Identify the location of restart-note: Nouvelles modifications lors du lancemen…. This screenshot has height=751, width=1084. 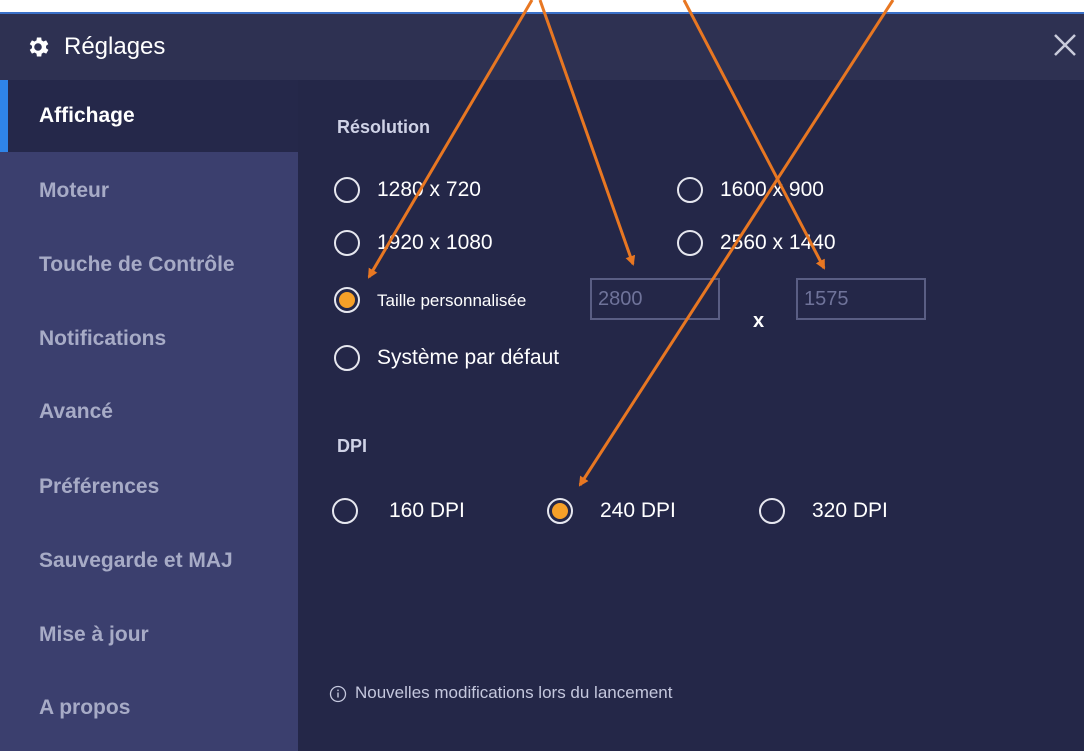
(514, 692).